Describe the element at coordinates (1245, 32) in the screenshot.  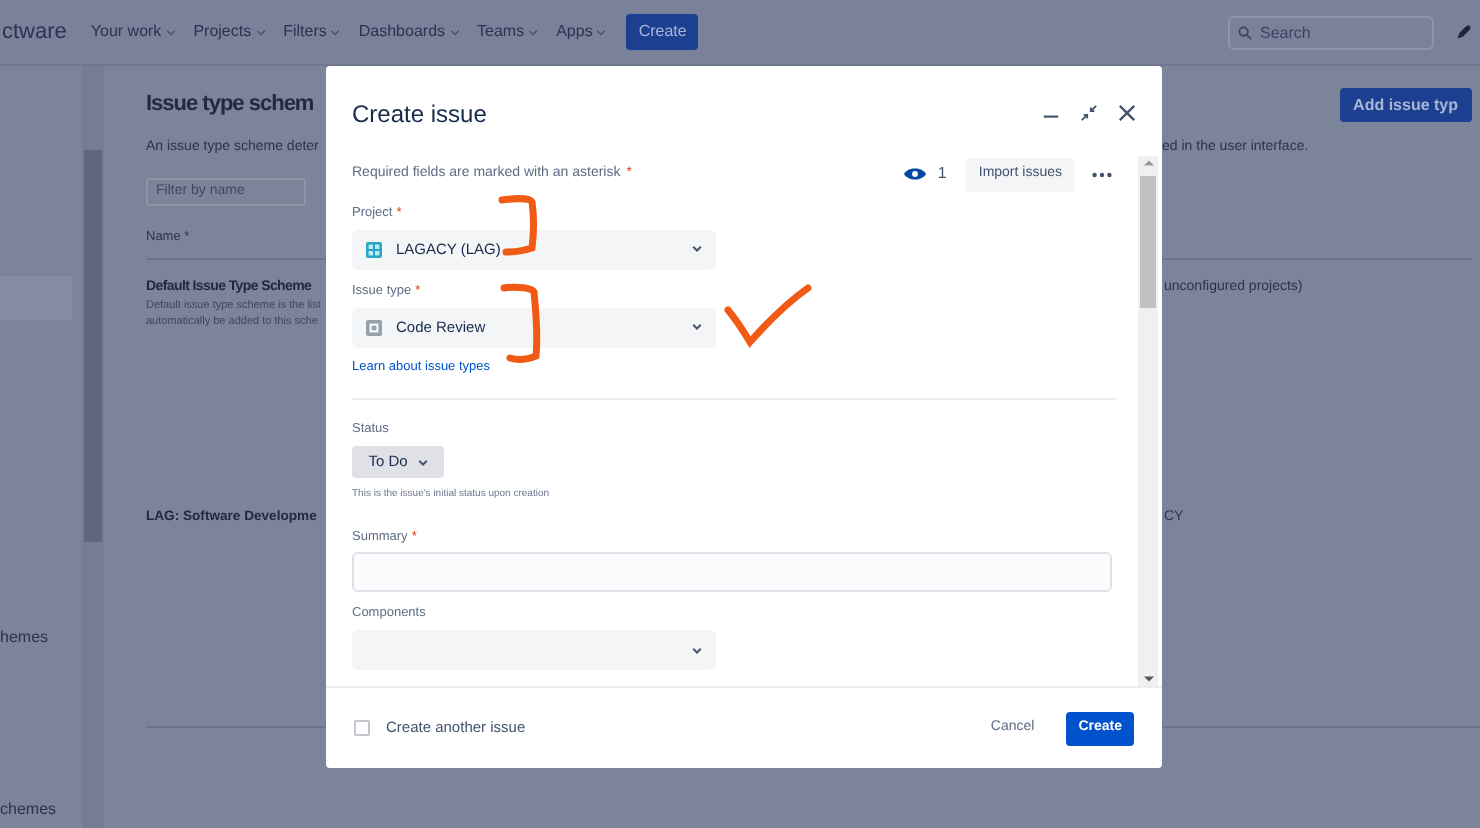
I see `search-icon` at that location.